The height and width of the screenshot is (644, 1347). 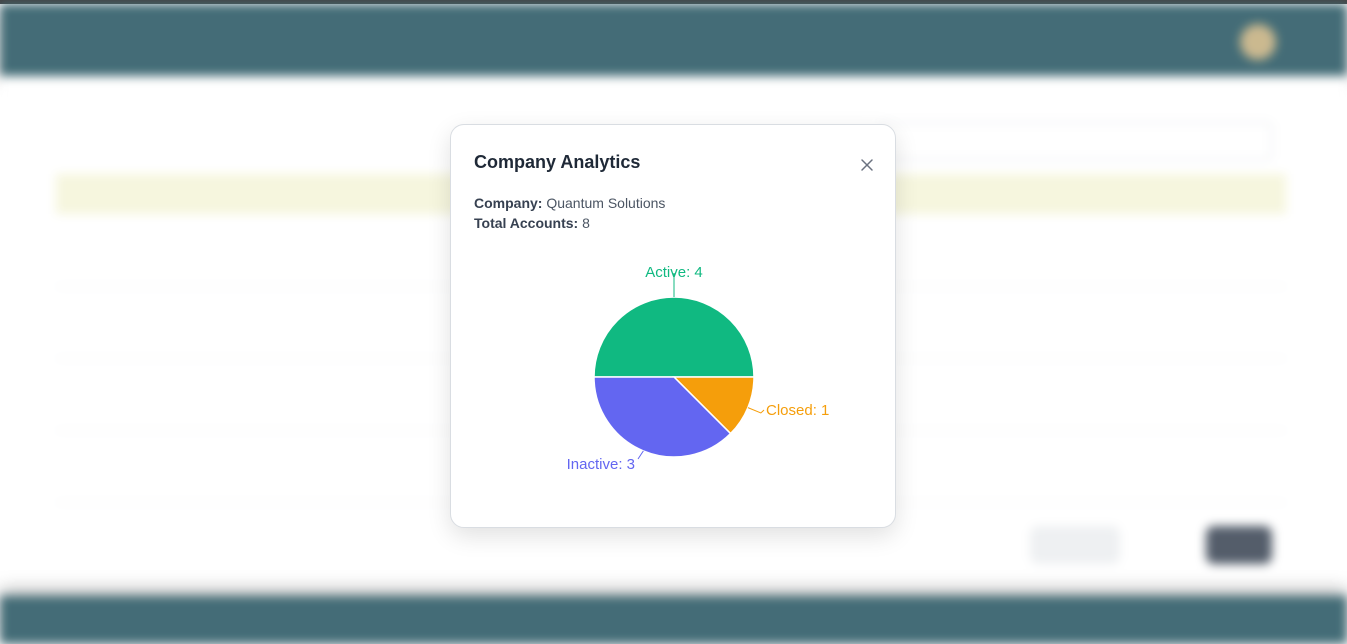 I want to click on pie-label-active: Active: 4, so click(x=674, y=272).